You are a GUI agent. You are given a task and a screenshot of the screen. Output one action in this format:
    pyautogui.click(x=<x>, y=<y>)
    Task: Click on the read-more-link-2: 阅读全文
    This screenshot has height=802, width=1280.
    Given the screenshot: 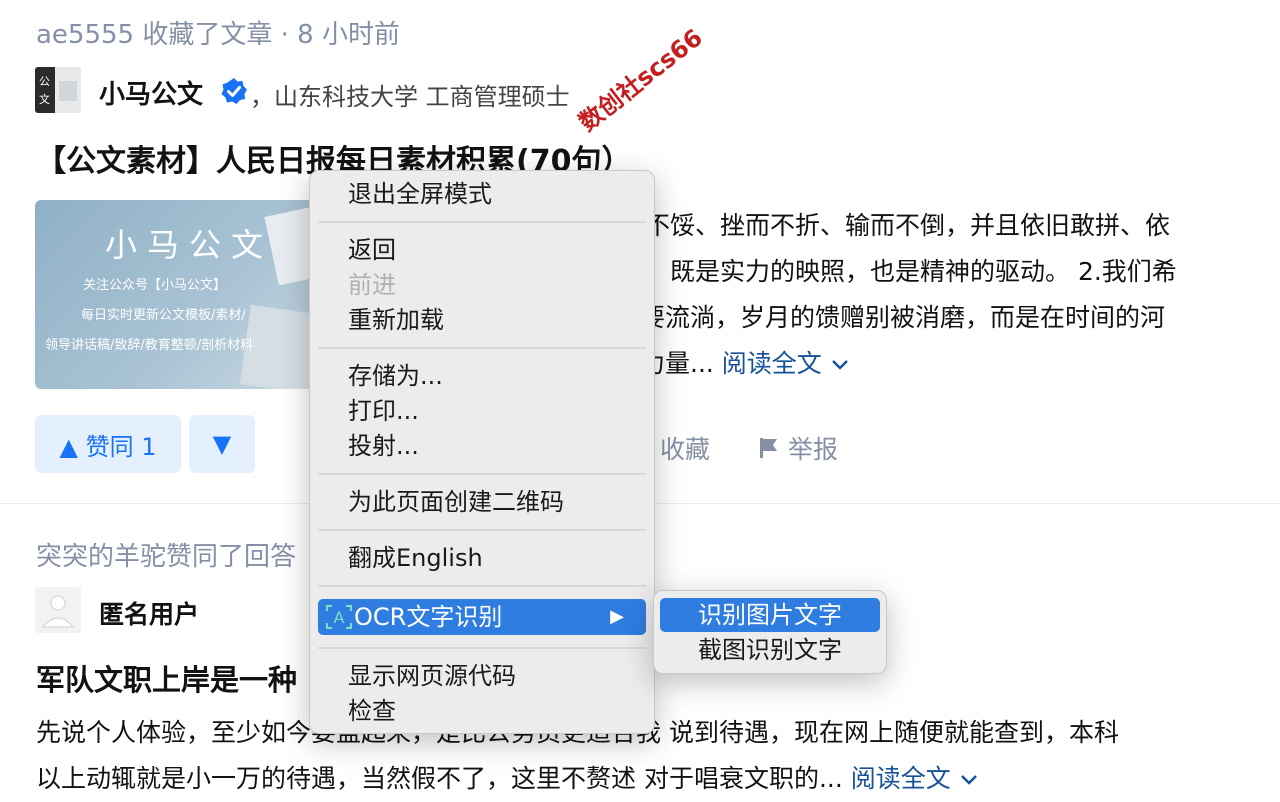 What is the action you would take?
    pyautogui.click(x=915, y=778)
    